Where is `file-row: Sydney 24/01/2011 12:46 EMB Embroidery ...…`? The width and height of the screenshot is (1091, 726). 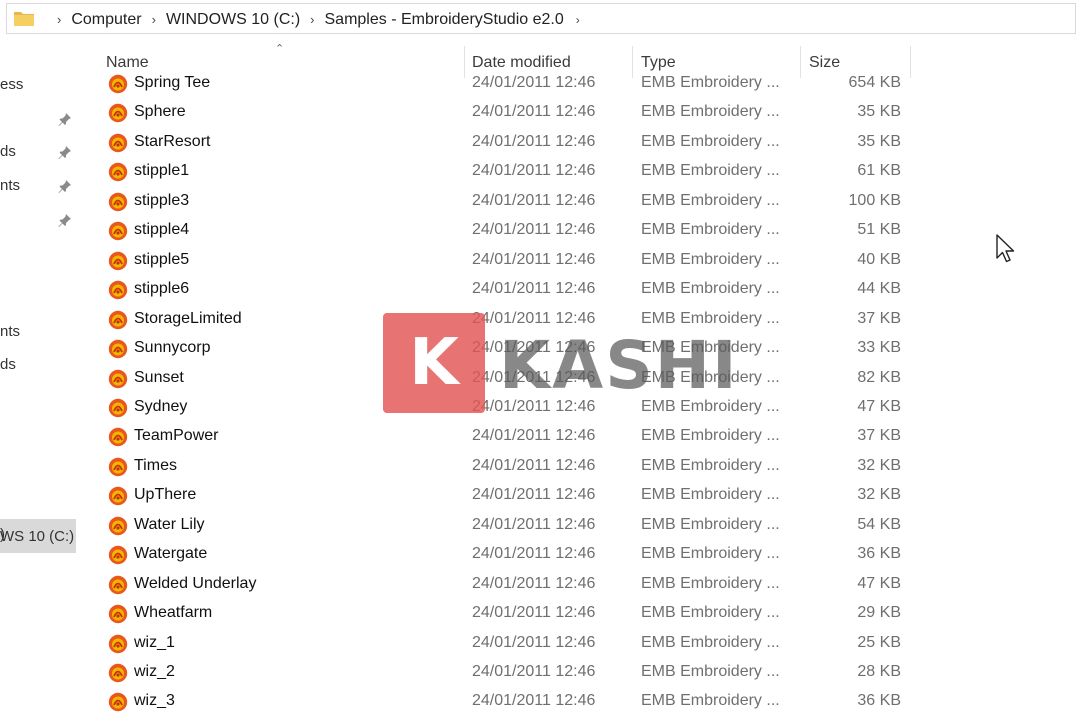 file-row: Sydney 24/01/2011 12:46 EMB Embroidery ...… is located at coordinates (590, 407).